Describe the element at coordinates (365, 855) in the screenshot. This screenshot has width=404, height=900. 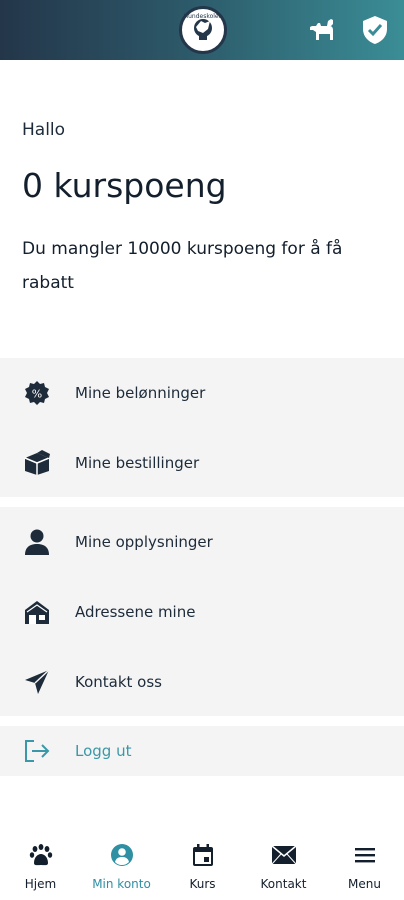
I see `menu-icon` at that location.